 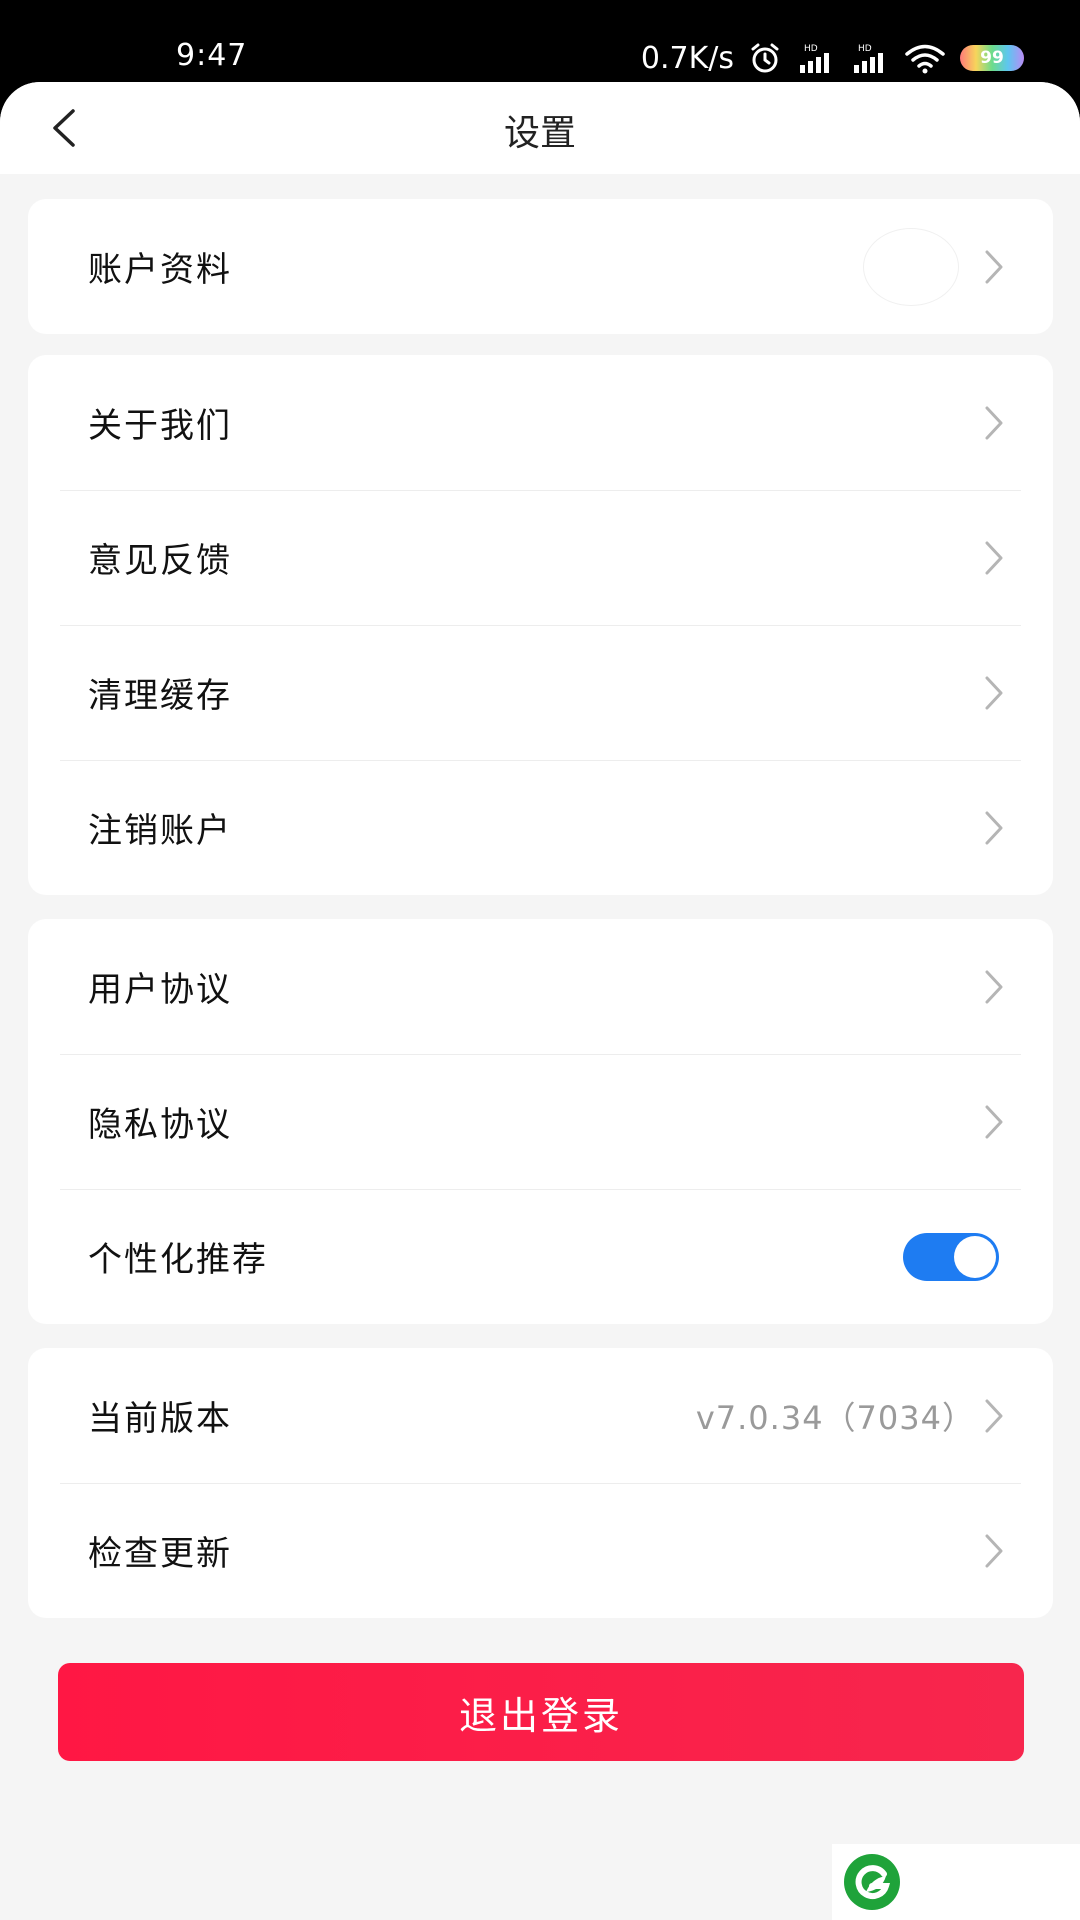 I want to click on current-version-row: 当前版本 v7.0.34（7034）, so click(x=540, y=1415).